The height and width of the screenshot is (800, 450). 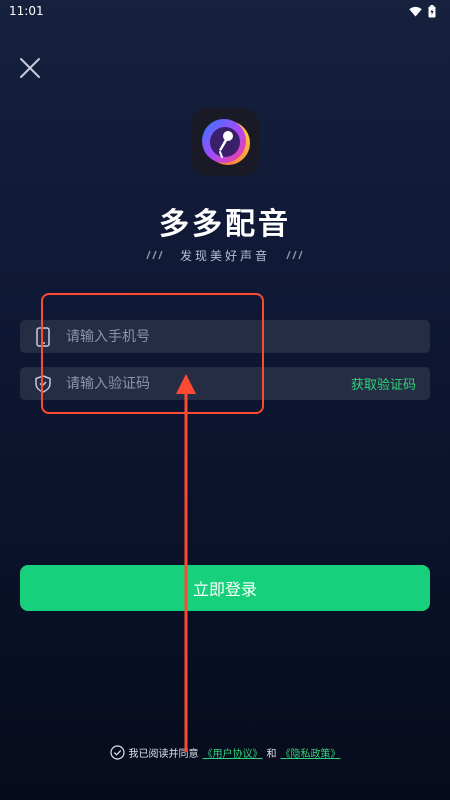 I want to click on app-tagline: 发现美好声音, so click(x=224, y=255).